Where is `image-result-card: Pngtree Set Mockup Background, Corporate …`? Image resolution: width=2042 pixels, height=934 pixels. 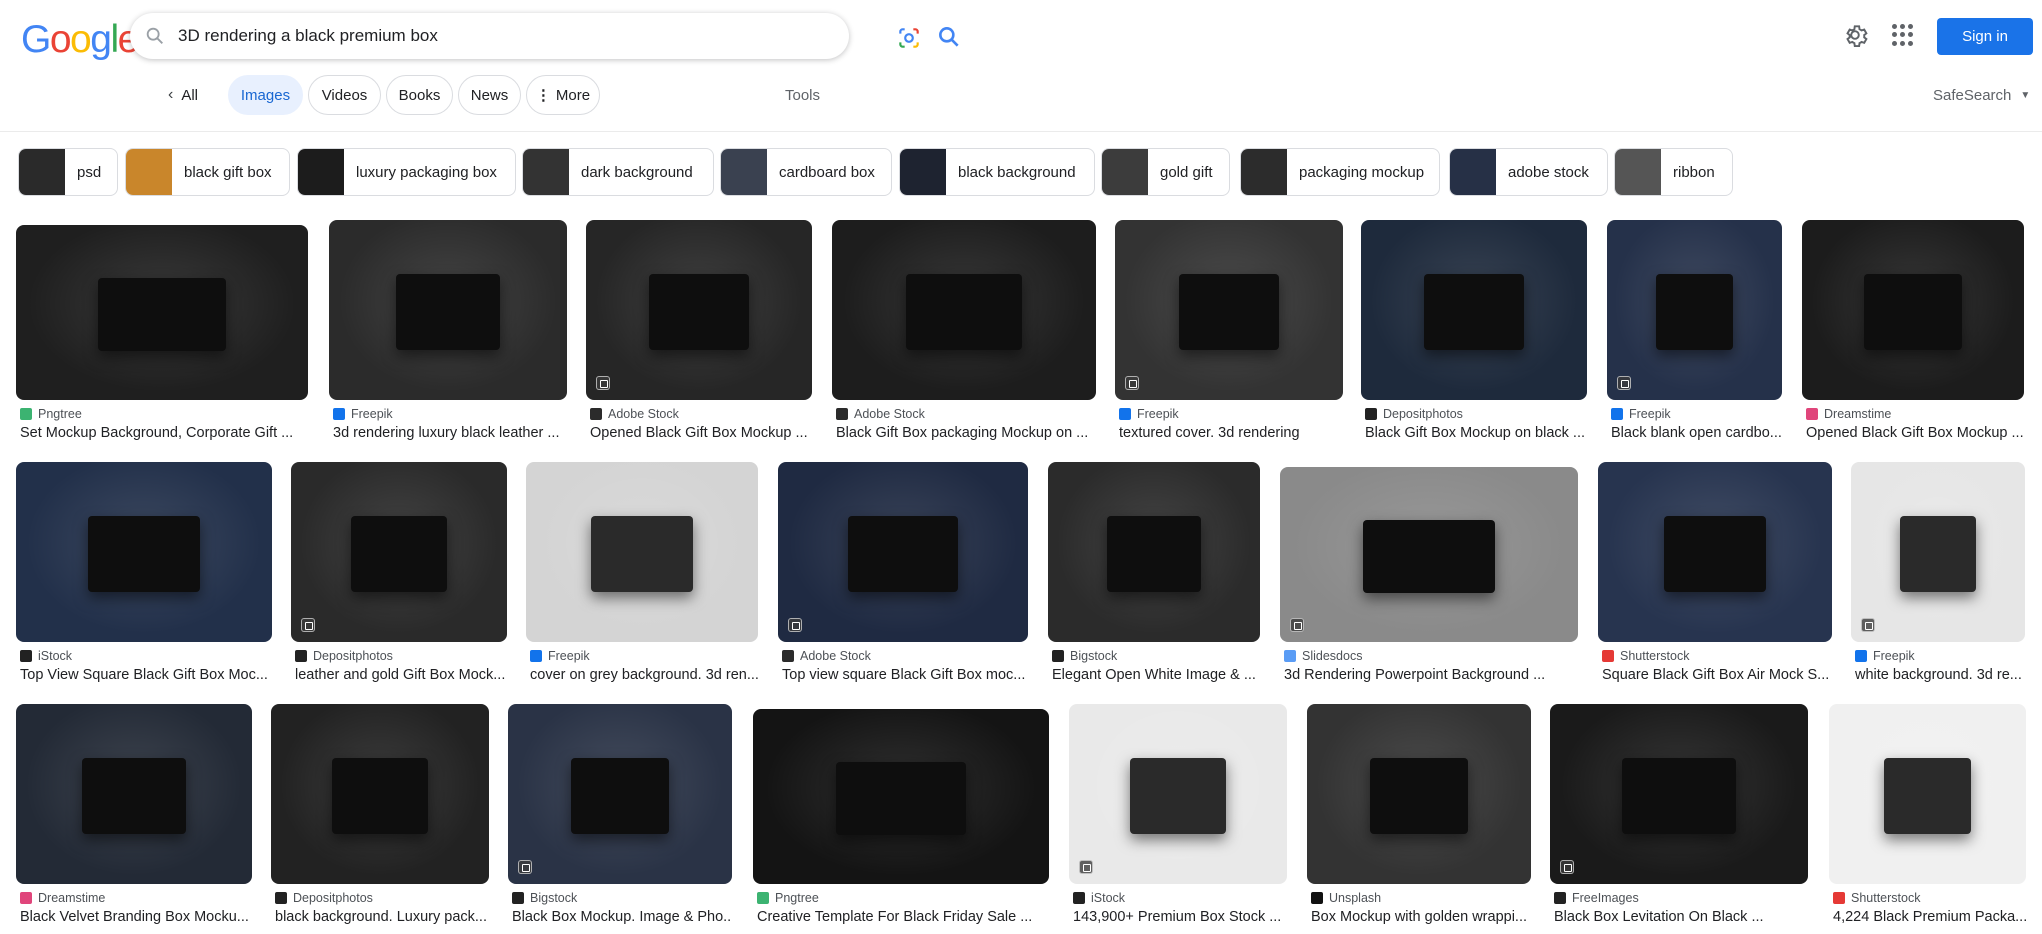
image-result-card: Pngtree Set Mockup Background, Corporate … is located at coordinates (162, 340).